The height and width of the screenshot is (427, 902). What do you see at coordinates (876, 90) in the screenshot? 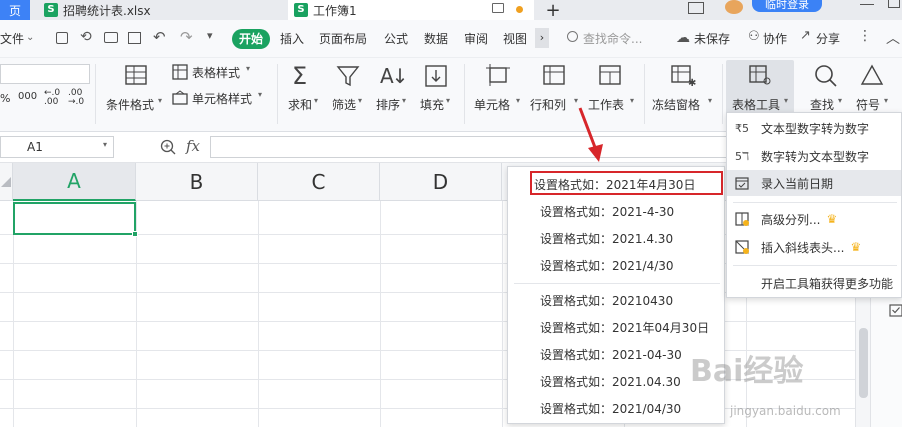
I see `symbol-button: 符号 ▾` at bounding box center [876, 90].